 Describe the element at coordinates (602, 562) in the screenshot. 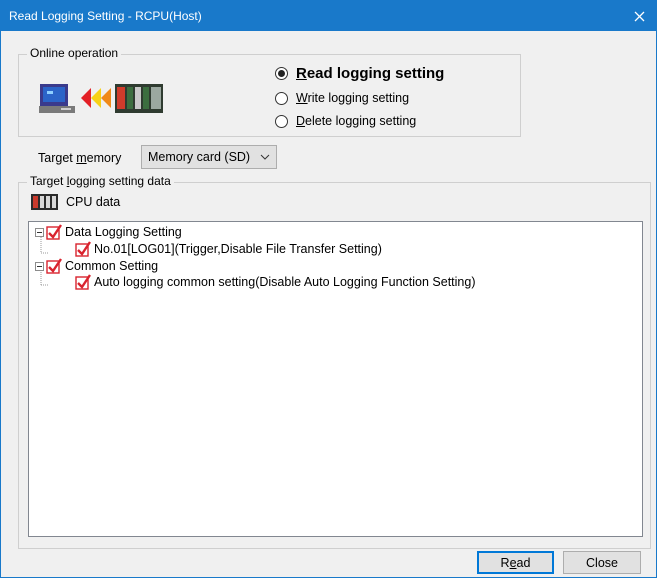

I see `close-button: Close` at that location.